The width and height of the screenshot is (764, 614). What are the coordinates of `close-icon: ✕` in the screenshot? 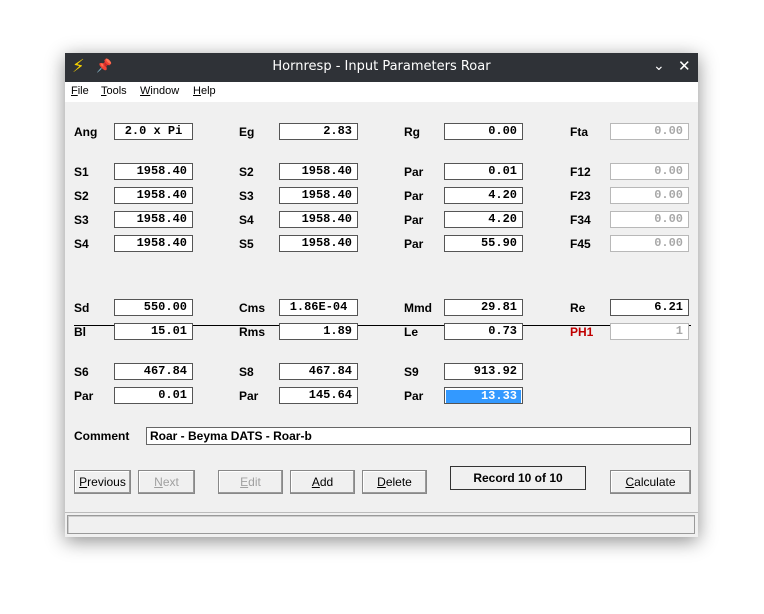 It's located at (684, 66).